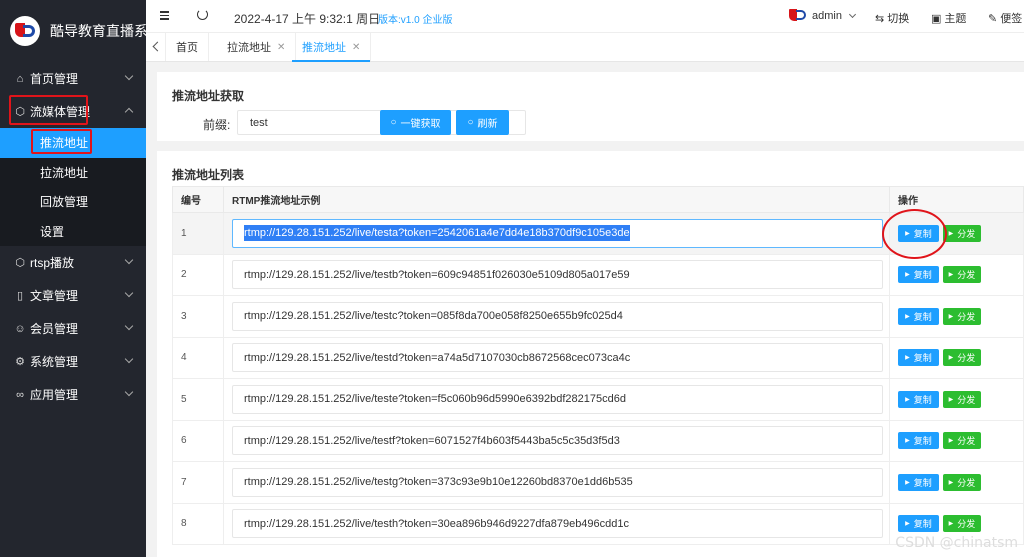  Describe the element at coordinates (73, 111) in the screenshot. I see `sidebar-item-media: ⬡ 流媒体管理` at that location.